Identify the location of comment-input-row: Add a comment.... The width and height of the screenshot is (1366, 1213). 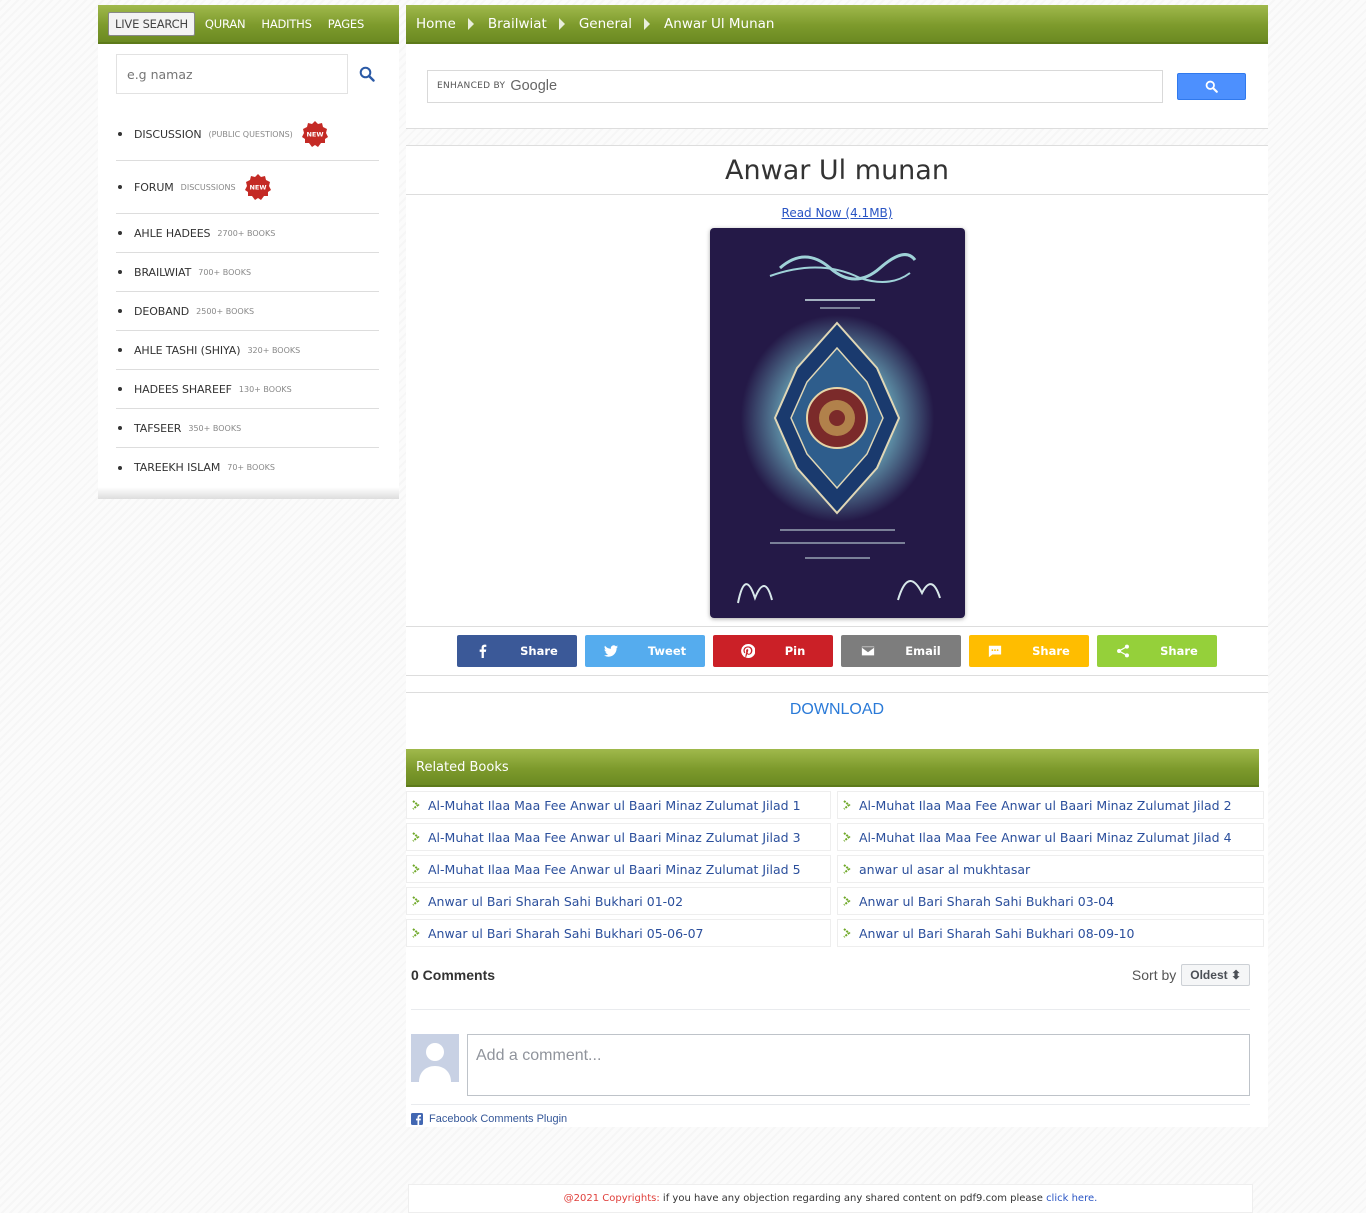
(830, 1065).